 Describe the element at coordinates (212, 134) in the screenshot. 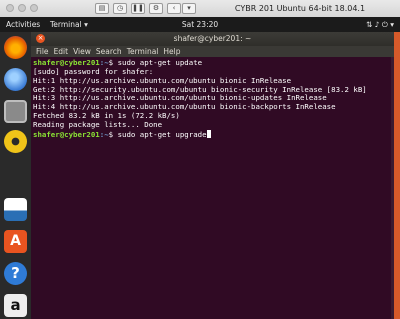

I see `terminal-line: shafer@cyber201:~$ sudo apt-get upgrade` at that location.